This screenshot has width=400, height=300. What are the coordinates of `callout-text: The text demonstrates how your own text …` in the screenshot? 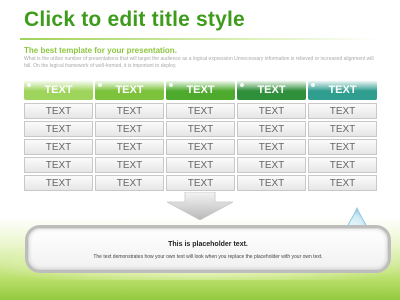 It's located at (208, 257).